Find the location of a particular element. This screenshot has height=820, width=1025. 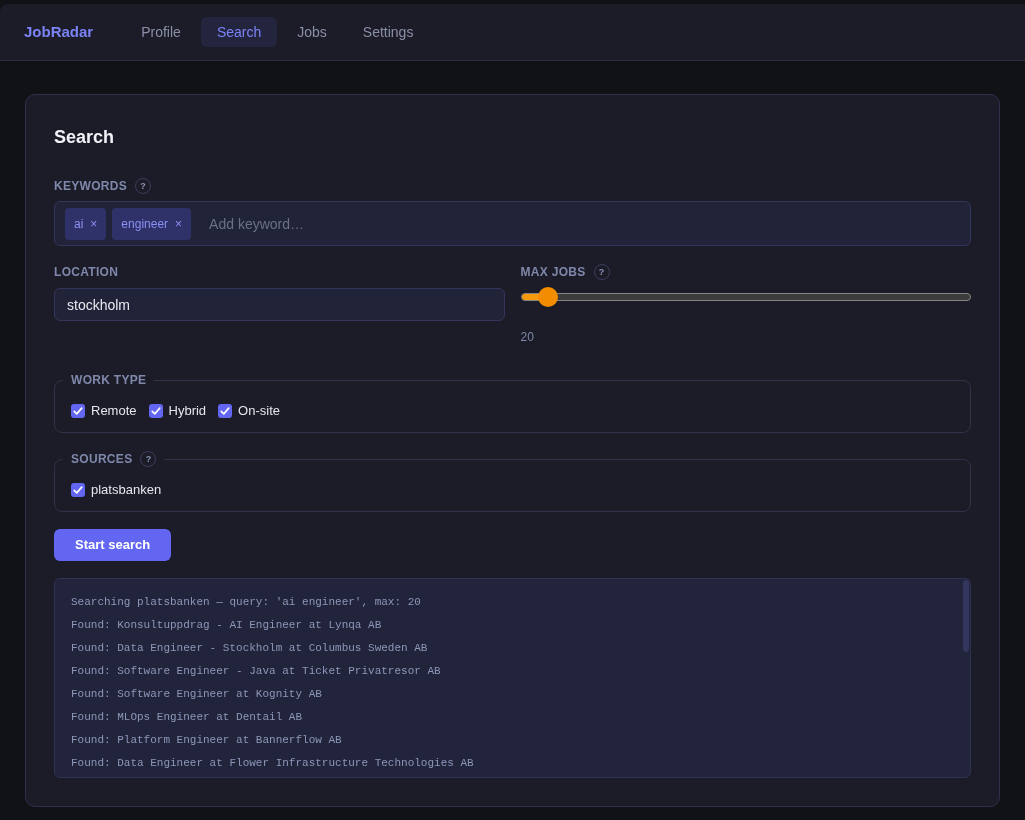

slider-thumb is located at coordinates (547, 297).